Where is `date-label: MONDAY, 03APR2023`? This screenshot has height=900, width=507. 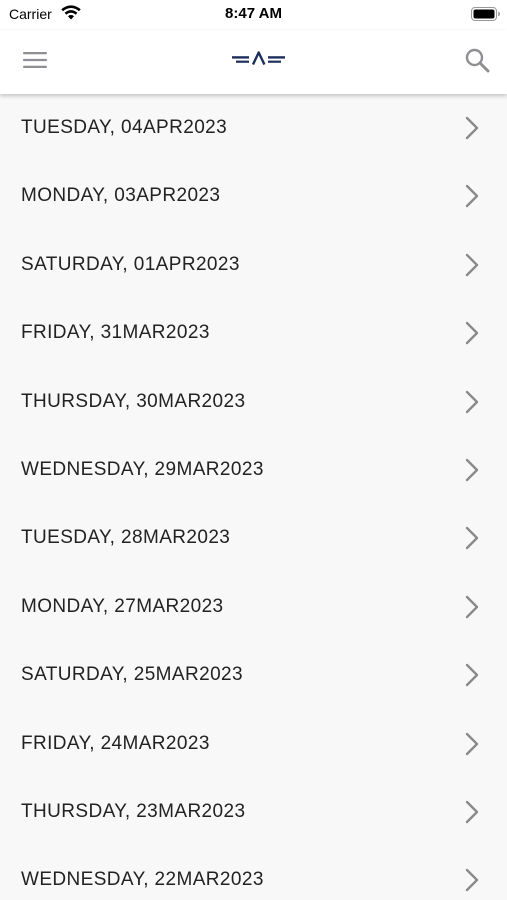
date-label: MONDAY, 03APR2023 is located at coordinates (121, 196).